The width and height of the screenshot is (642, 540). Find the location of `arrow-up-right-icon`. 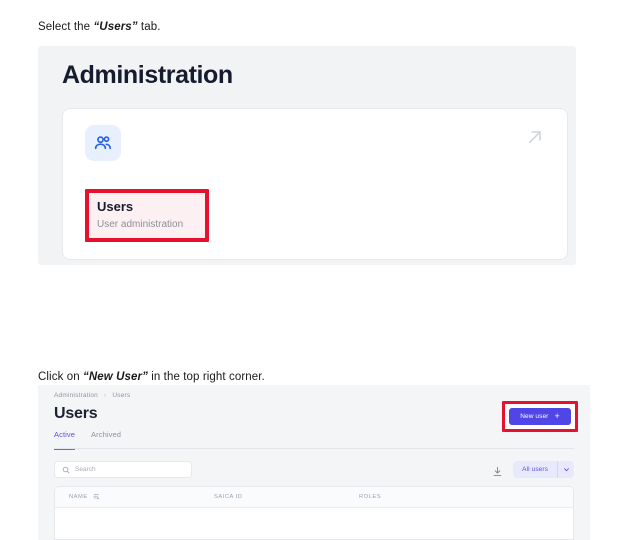

arrow-up-right-icon is located at coordinates (535, 137).